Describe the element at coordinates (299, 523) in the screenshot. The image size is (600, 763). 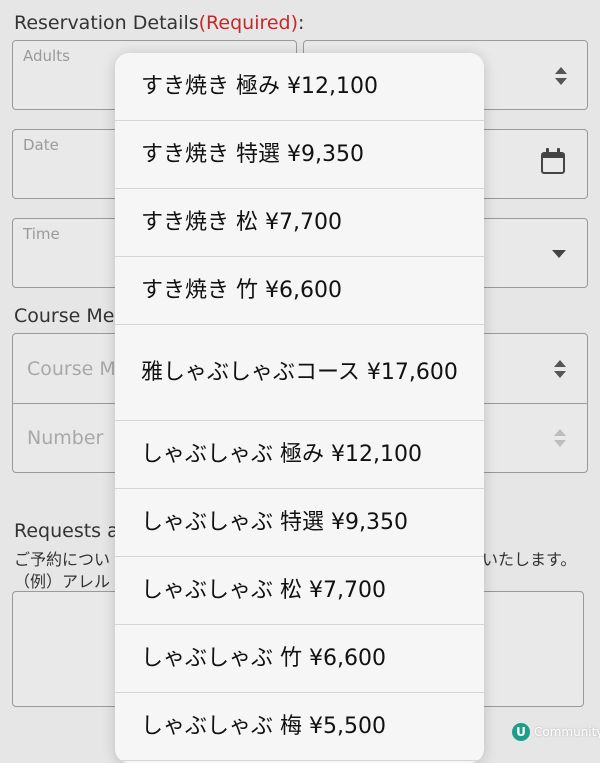
I see `dropdown-option: しゃぶしゃぶ 特選 ¥9,350` at that location.